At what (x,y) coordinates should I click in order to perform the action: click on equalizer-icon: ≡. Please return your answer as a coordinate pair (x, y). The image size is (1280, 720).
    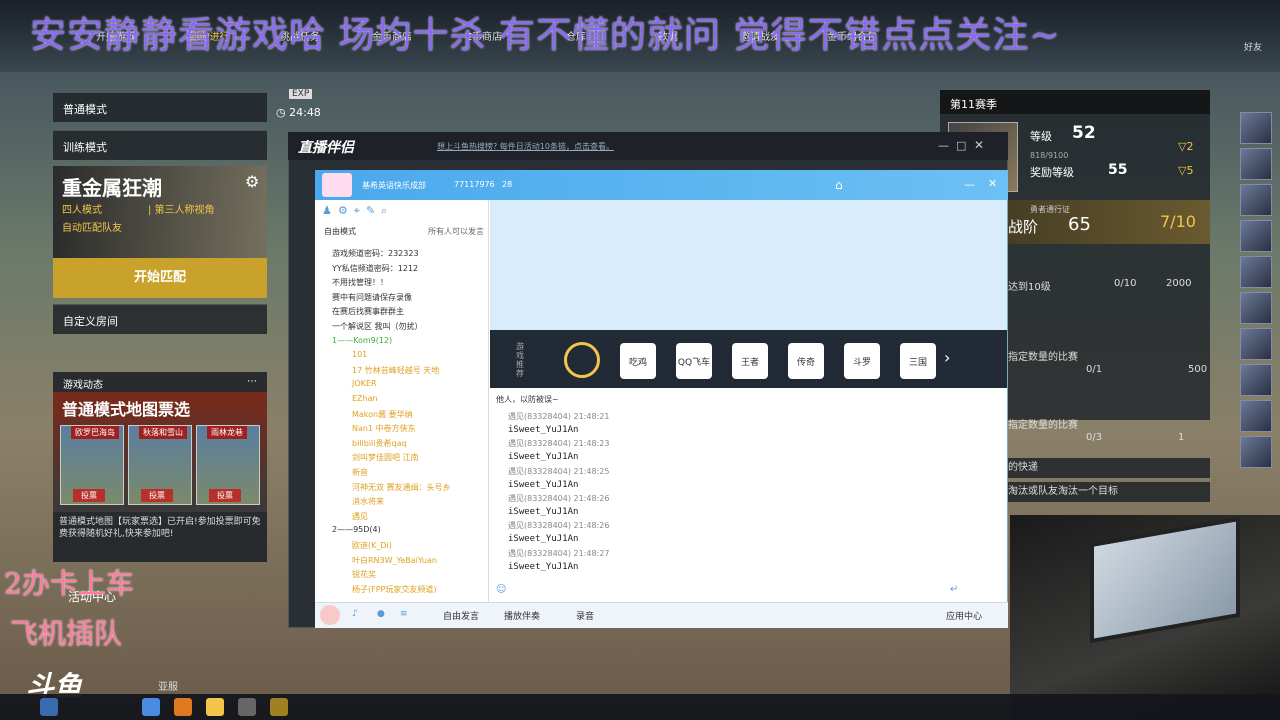
    Looking at the image, I should click on (404, 614).